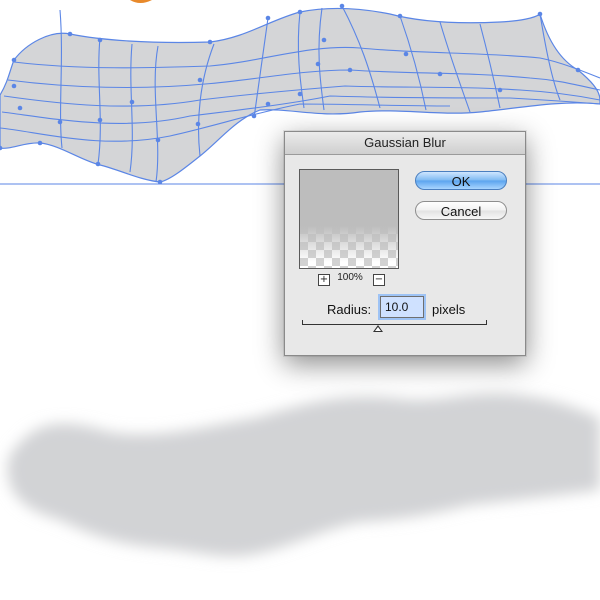  I want to click on zoom-level: 100%, so click(350, 277).